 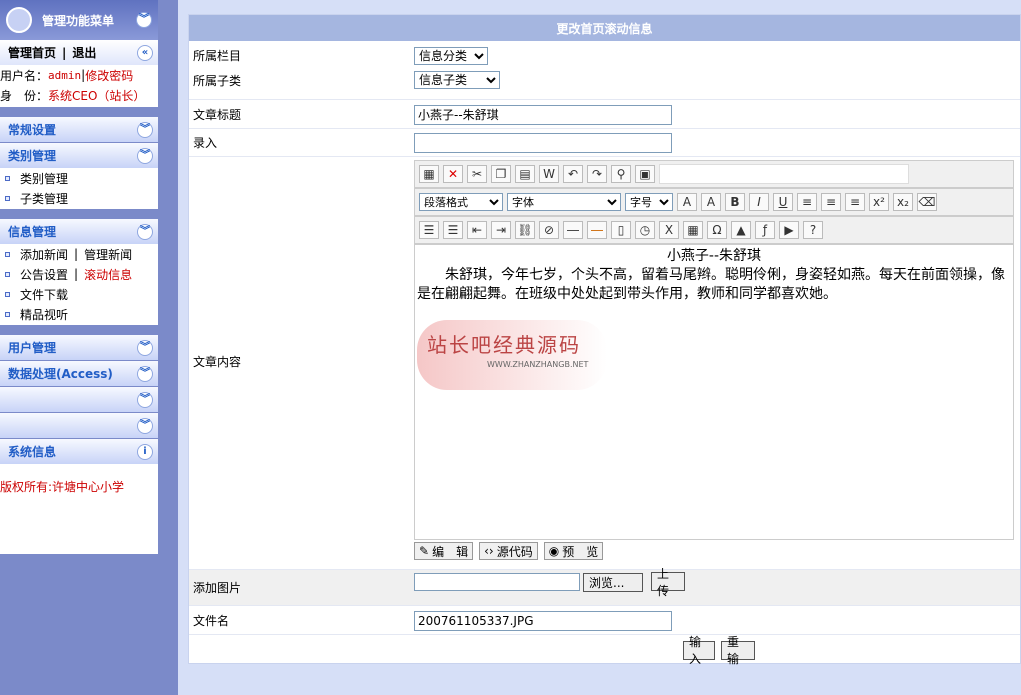 I want to click on featured-video-link: 精品视听, so click(x=44, y=314).